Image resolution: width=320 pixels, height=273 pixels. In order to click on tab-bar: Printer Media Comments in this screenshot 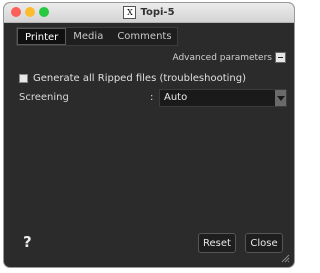, I will do `click(97, 36)`.